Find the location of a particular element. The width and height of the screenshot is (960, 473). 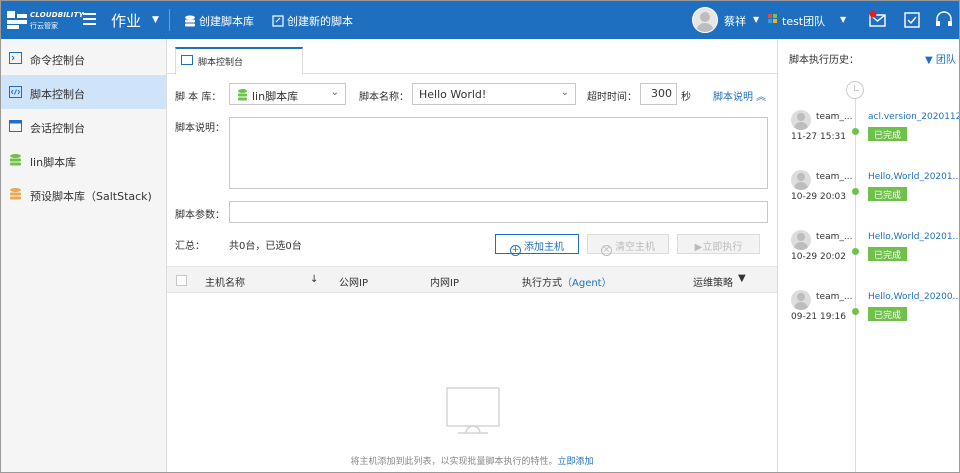

script-description-textarea is located at coordinates (498, 153).